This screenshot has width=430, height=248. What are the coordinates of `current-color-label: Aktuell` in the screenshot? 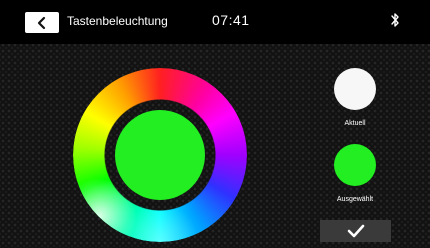 It's located at (355, 123).